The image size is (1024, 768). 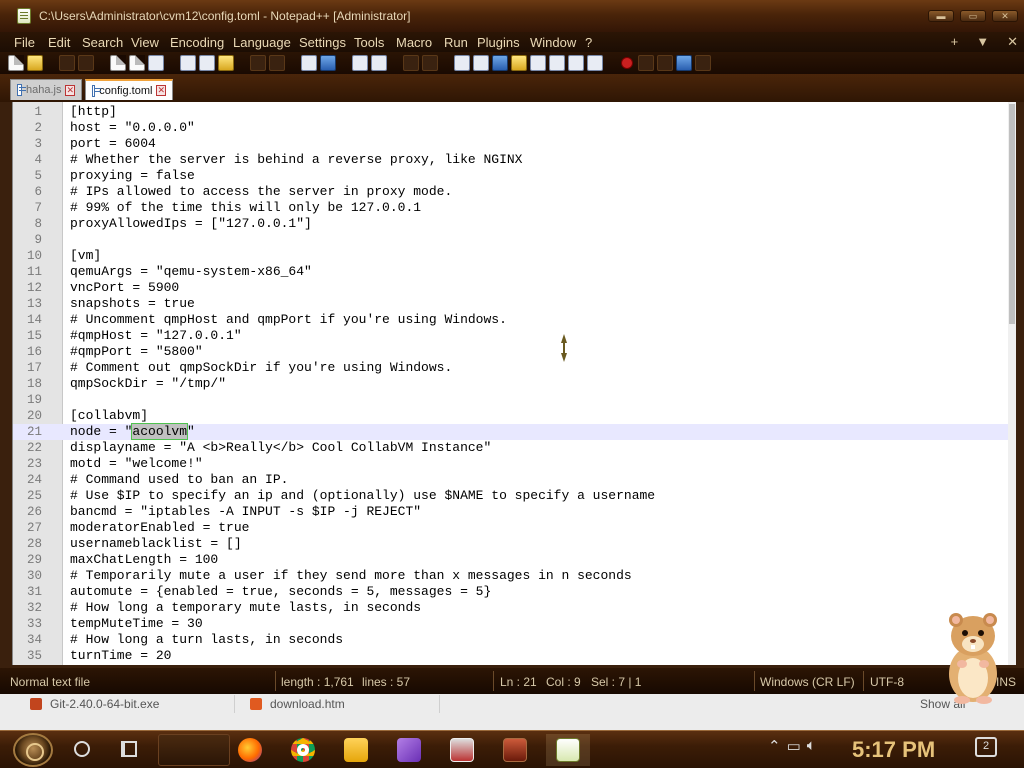 I want to click on taskbar-firefox, so click(x=250, y=750).